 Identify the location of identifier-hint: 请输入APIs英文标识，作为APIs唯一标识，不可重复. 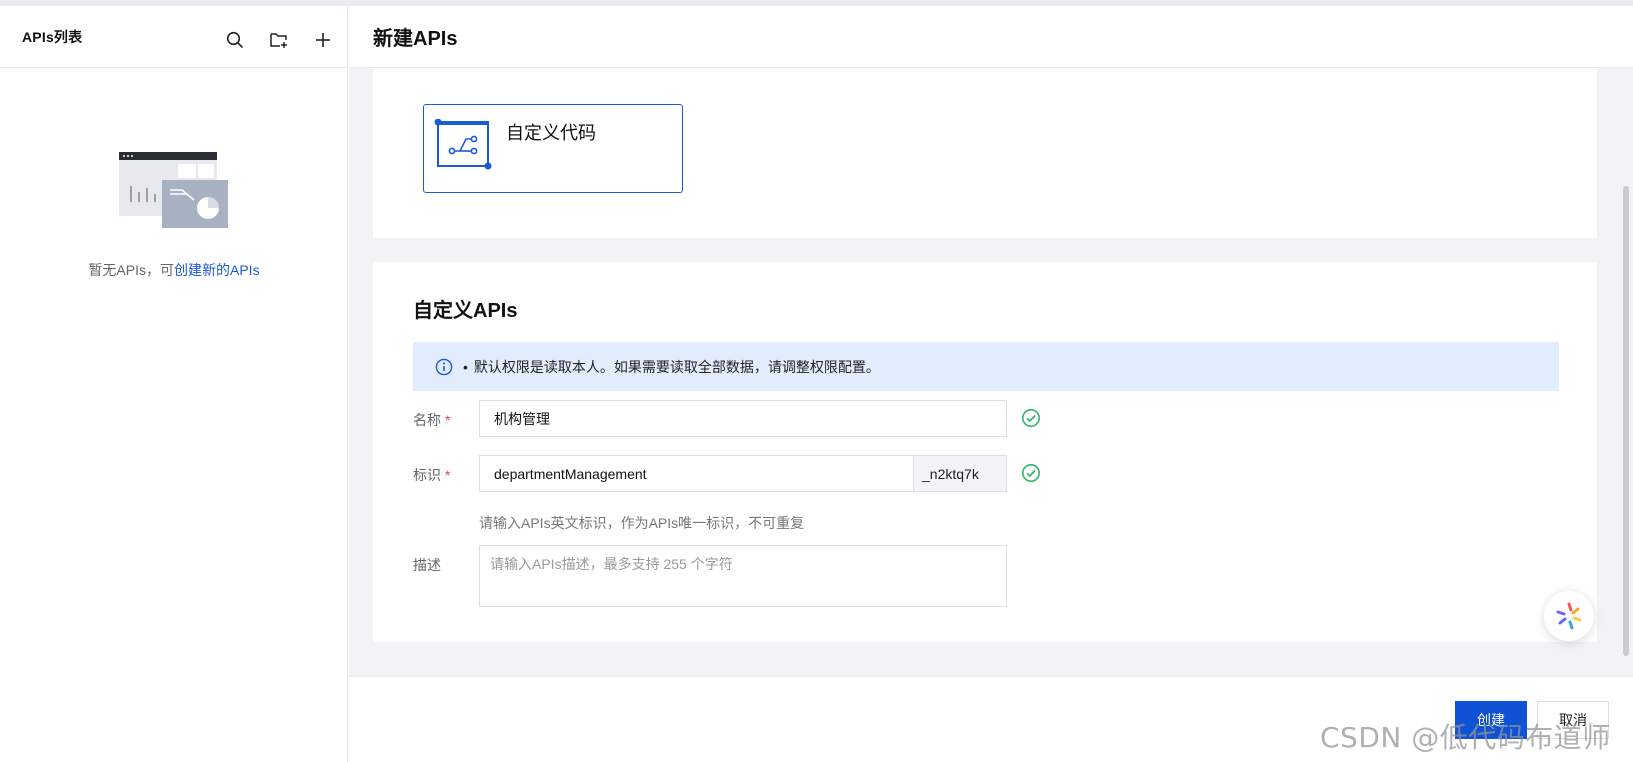
(642, 523).